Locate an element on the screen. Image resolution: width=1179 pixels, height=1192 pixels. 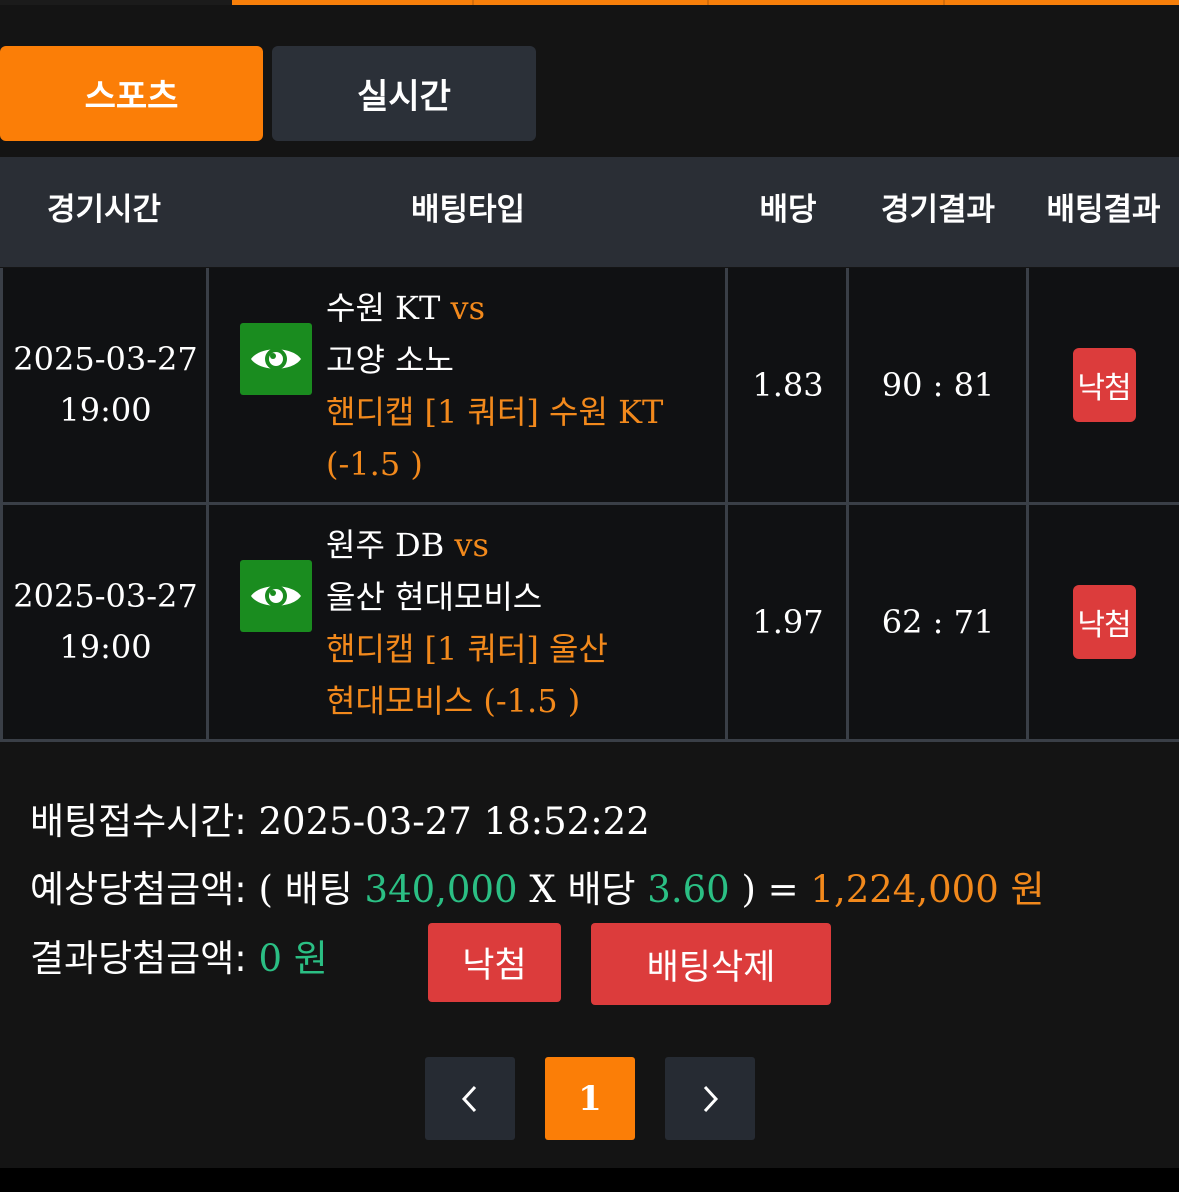
handicap-value: (-1.5 ) is located at coordinates (374, 464).